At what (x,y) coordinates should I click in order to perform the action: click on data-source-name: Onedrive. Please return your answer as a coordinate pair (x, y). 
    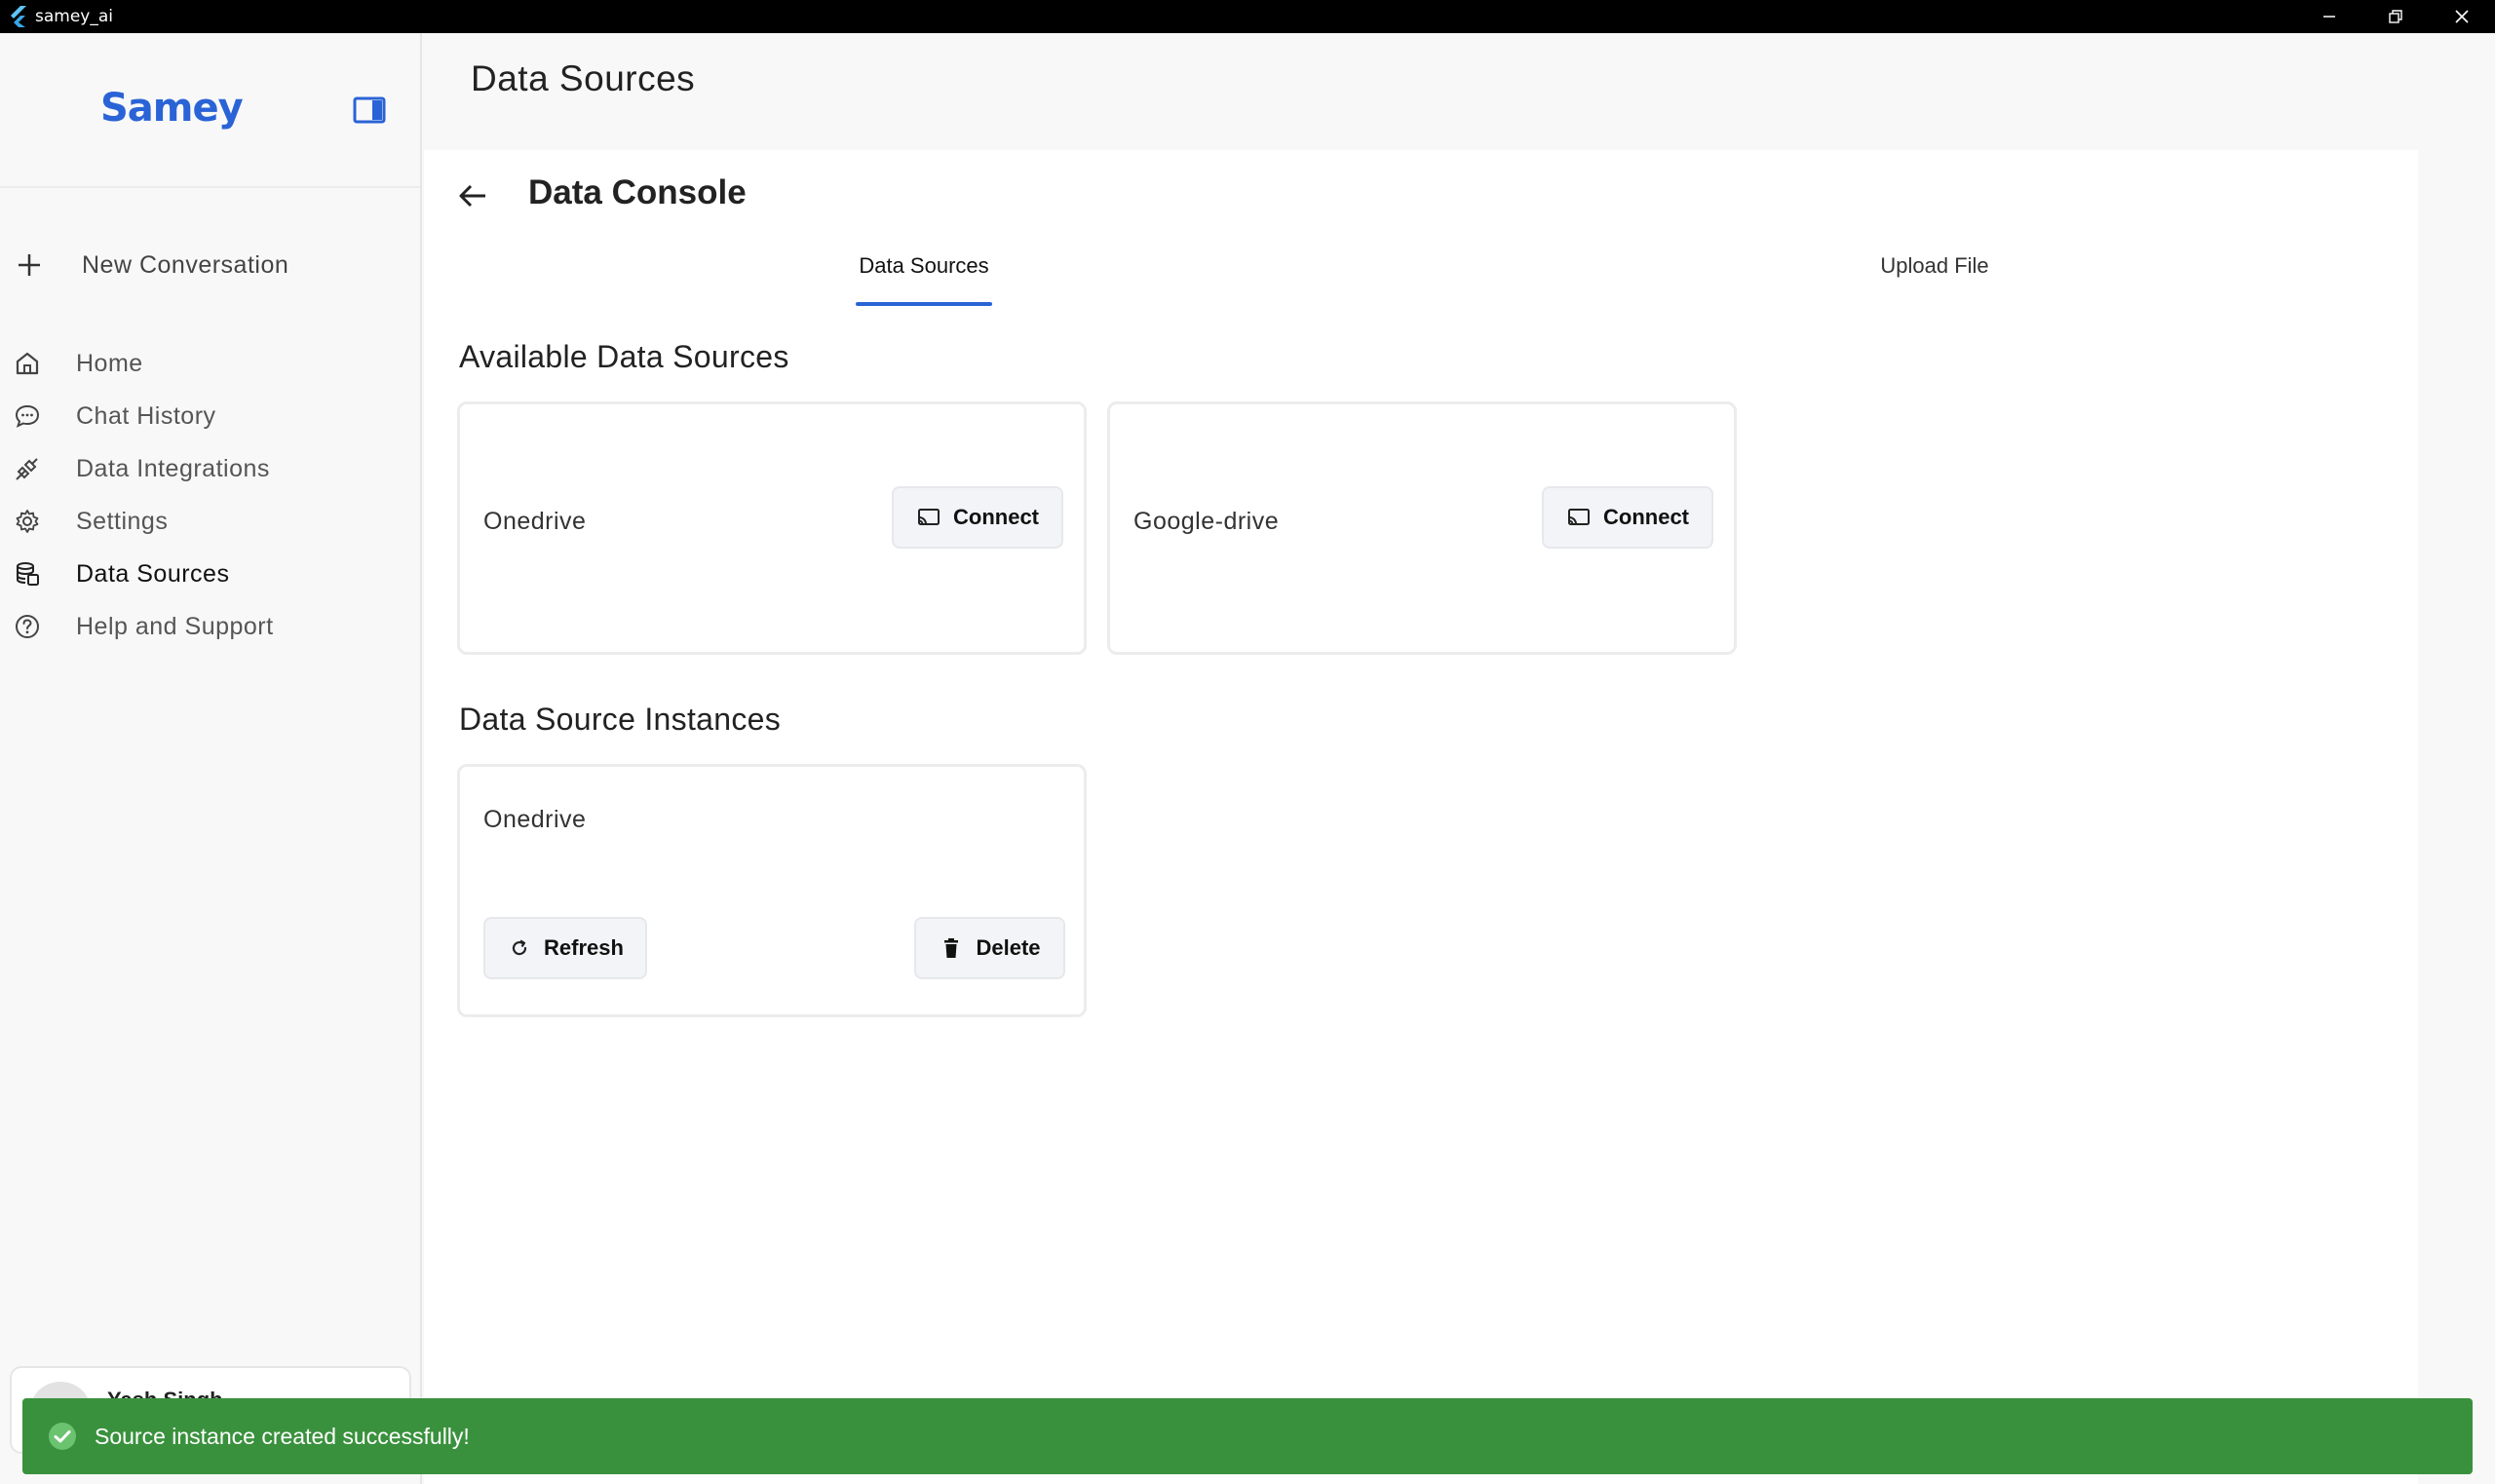
    Looking at the image, I should click on (535, 521).